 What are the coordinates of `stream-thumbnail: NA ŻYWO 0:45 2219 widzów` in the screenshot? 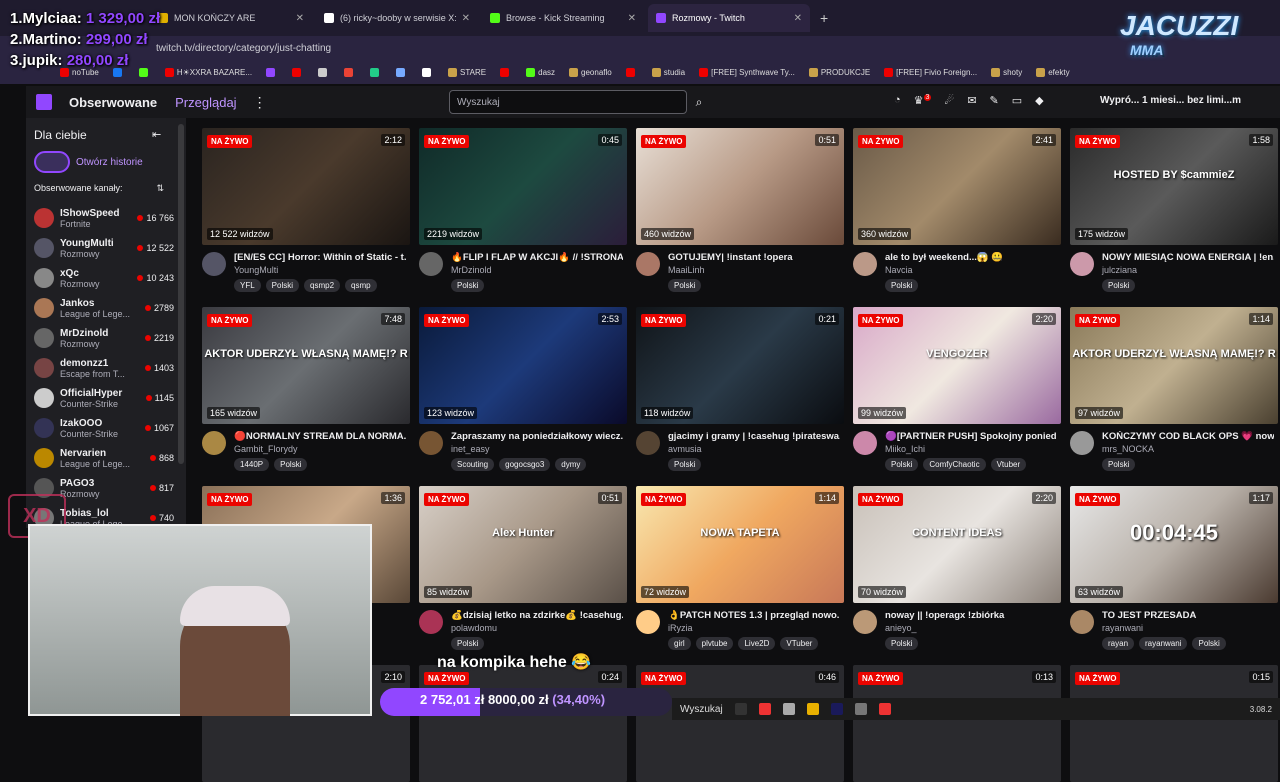 It's located at (523, 186).